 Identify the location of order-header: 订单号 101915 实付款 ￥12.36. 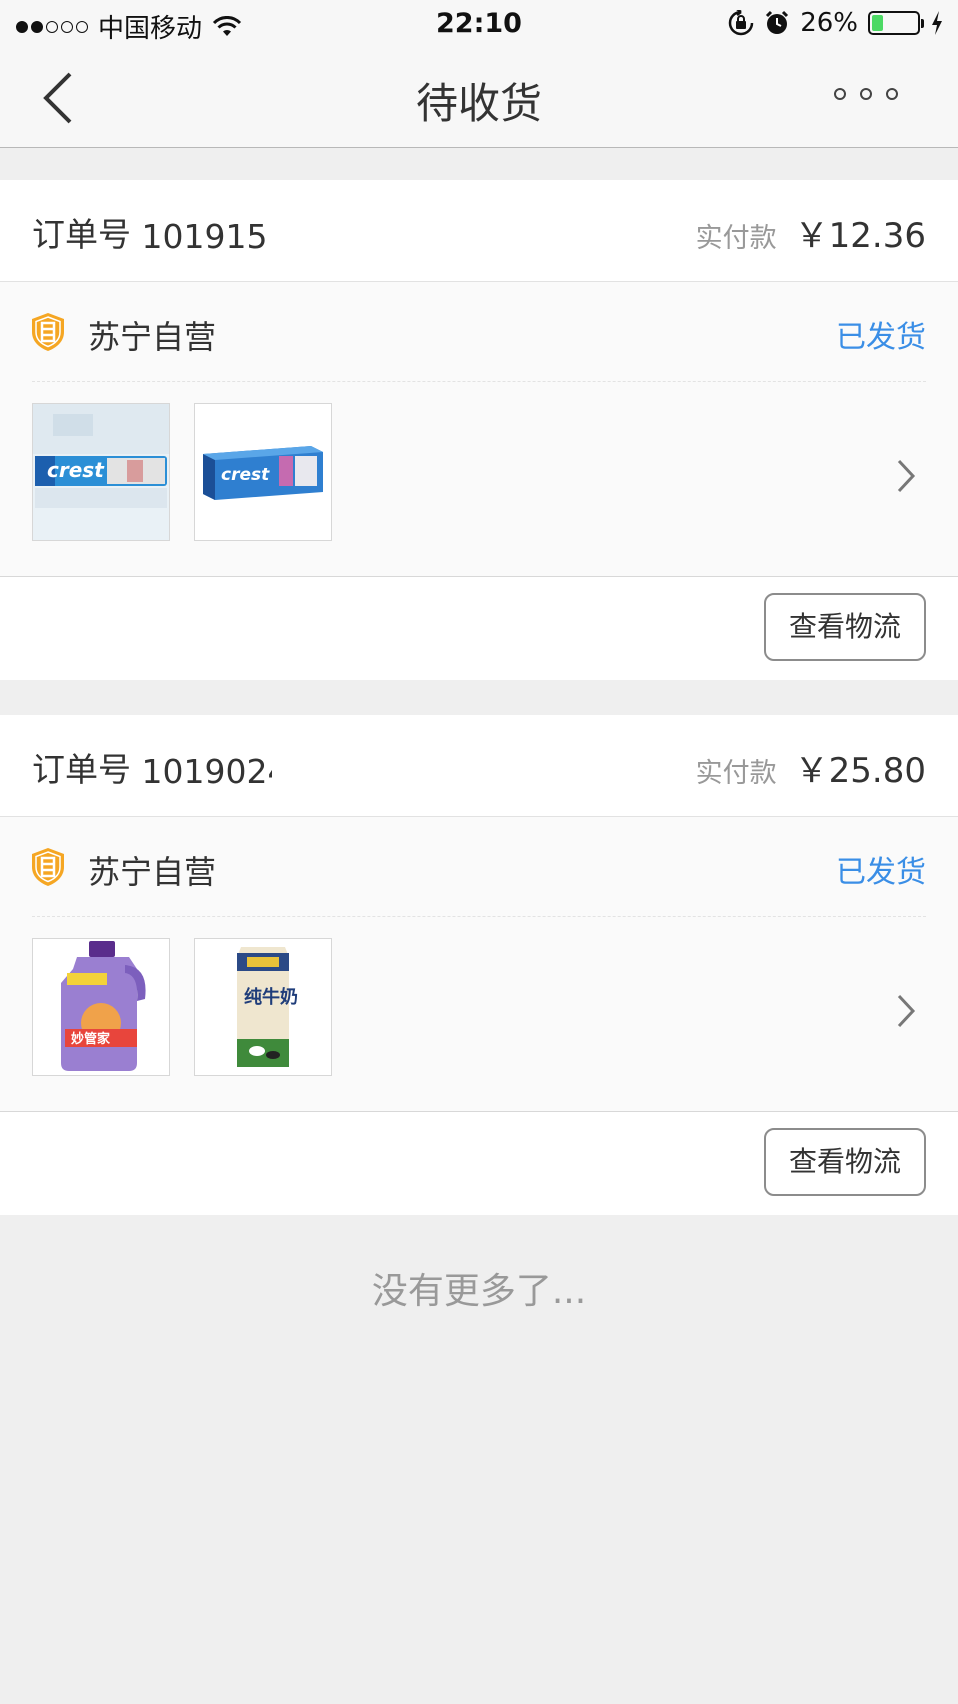
(479, 231).